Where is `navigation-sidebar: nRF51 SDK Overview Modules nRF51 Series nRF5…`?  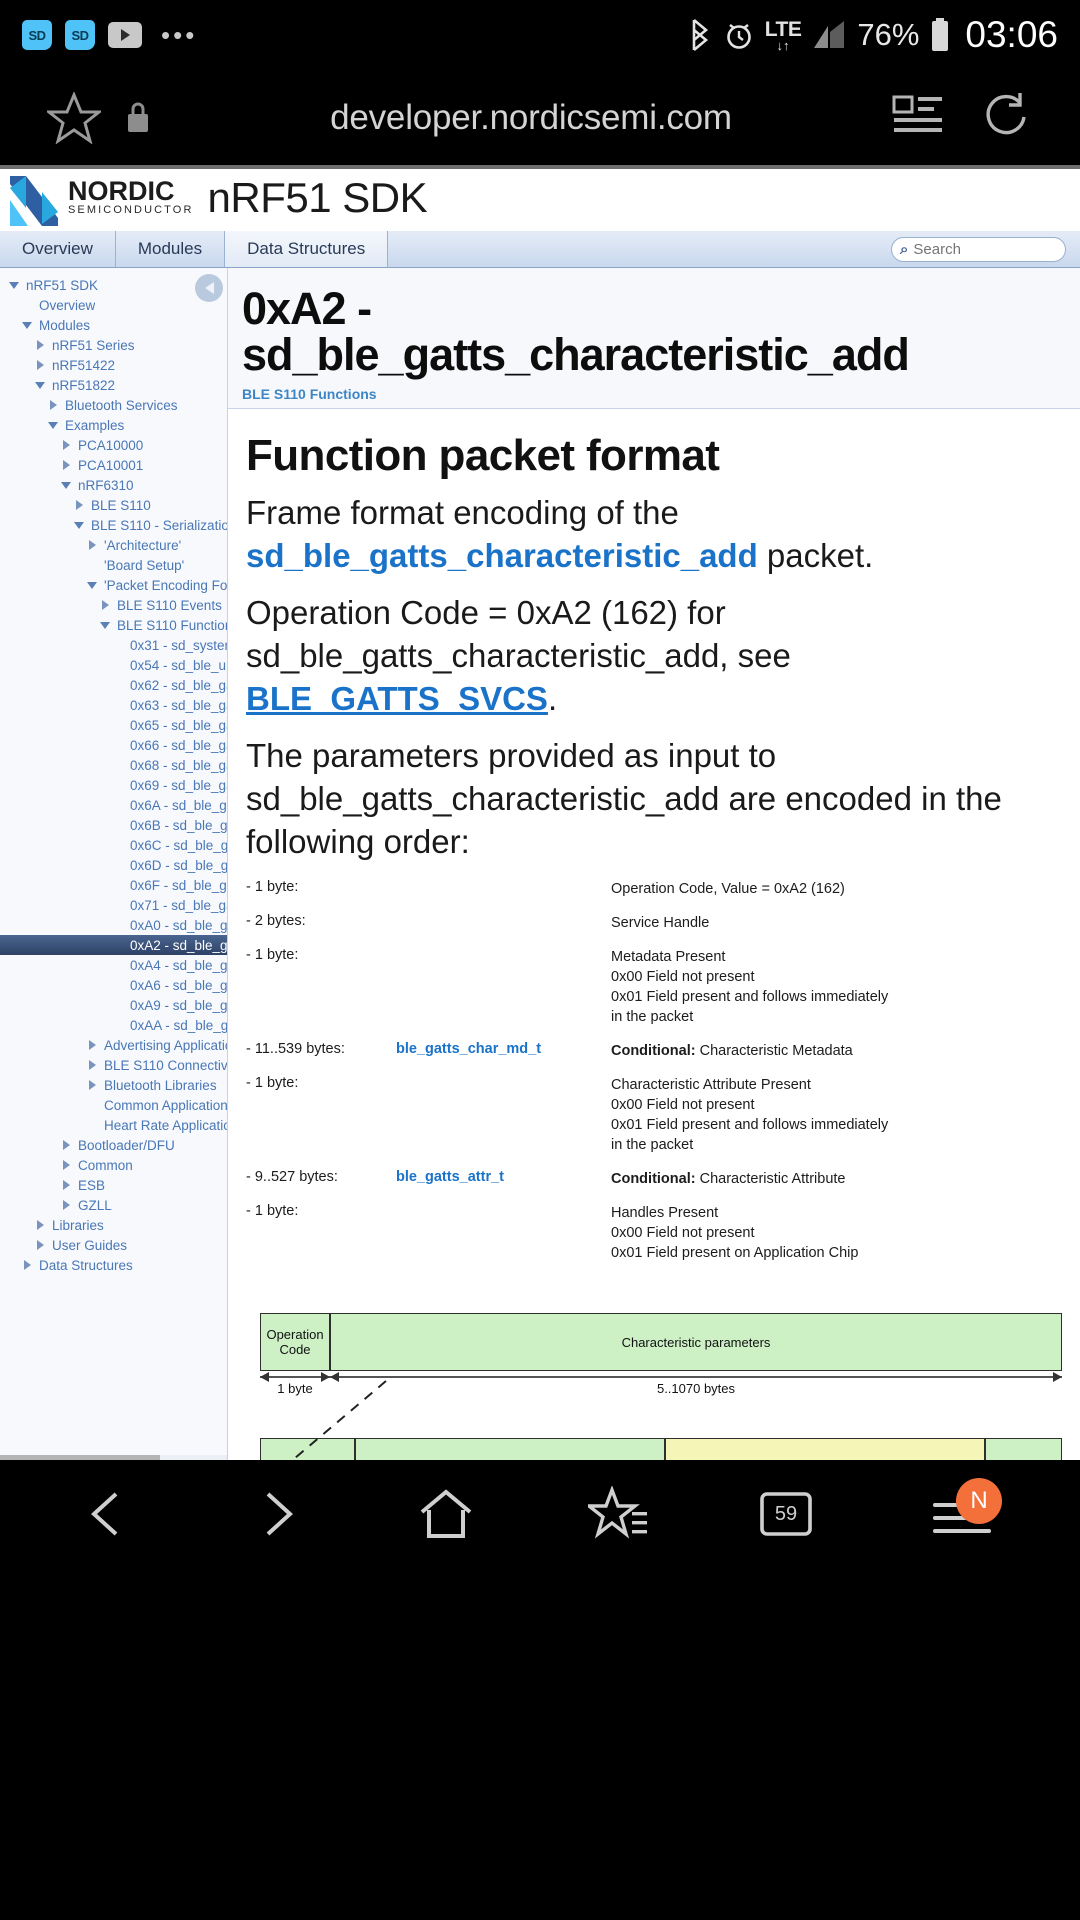
navigation-sidebar: nRF51 SDK Overview Modules nRF51 Series nRF5… is located at coordinates (114, 864).